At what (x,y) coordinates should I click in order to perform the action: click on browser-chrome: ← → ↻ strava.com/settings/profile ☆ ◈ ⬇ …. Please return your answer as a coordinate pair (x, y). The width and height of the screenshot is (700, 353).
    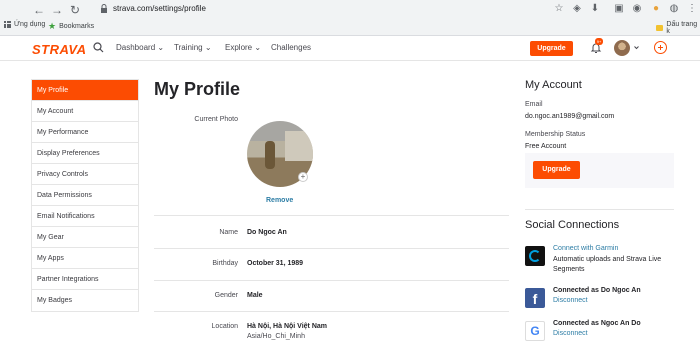
    Looking at the image, I should click on (350, 18).